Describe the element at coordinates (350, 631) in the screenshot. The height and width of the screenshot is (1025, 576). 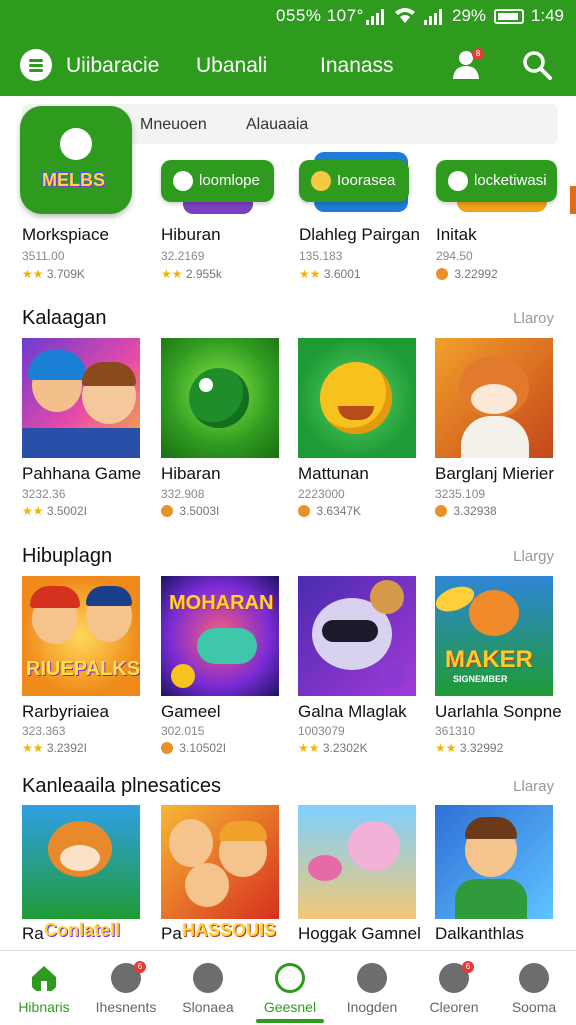
I see `mask-art` at that location.